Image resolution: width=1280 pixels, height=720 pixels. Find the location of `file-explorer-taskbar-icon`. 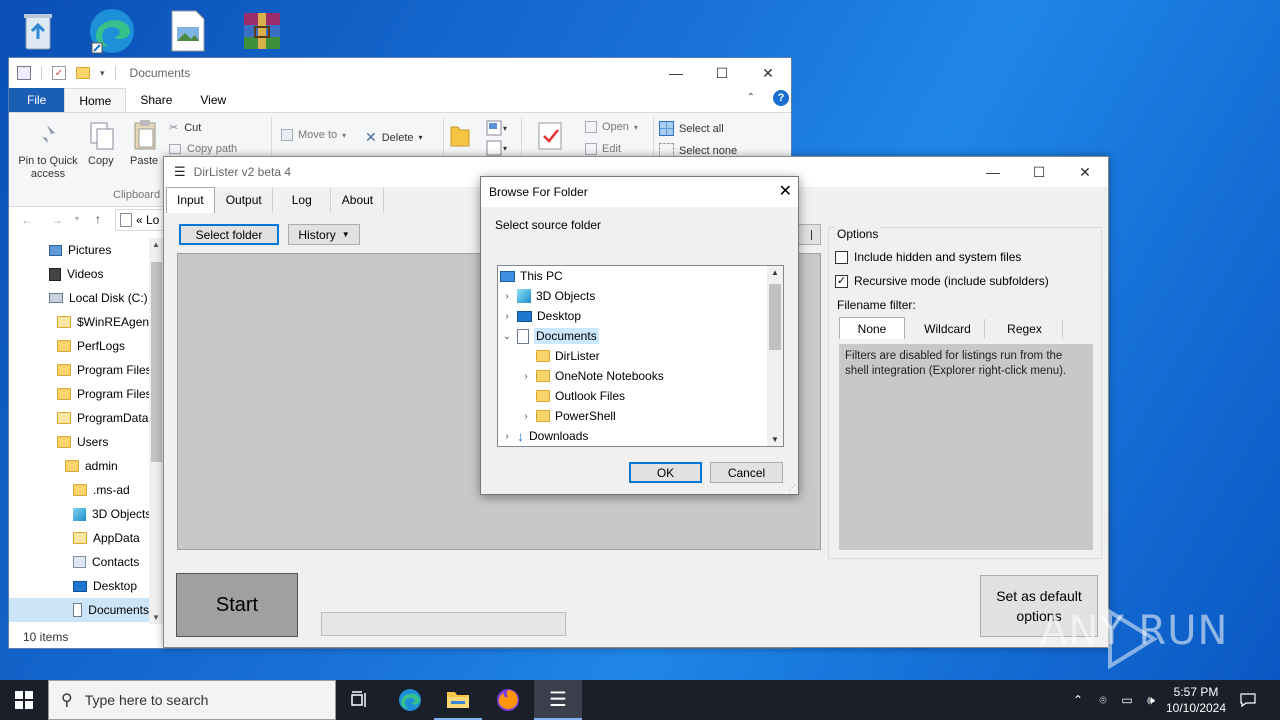

file-explorer-taskbar-icon is located at coordinates (458, 700).